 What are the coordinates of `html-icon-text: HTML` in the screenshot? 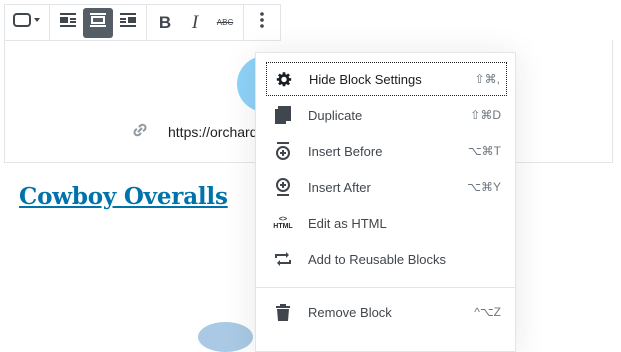 It's located at (283, 226).